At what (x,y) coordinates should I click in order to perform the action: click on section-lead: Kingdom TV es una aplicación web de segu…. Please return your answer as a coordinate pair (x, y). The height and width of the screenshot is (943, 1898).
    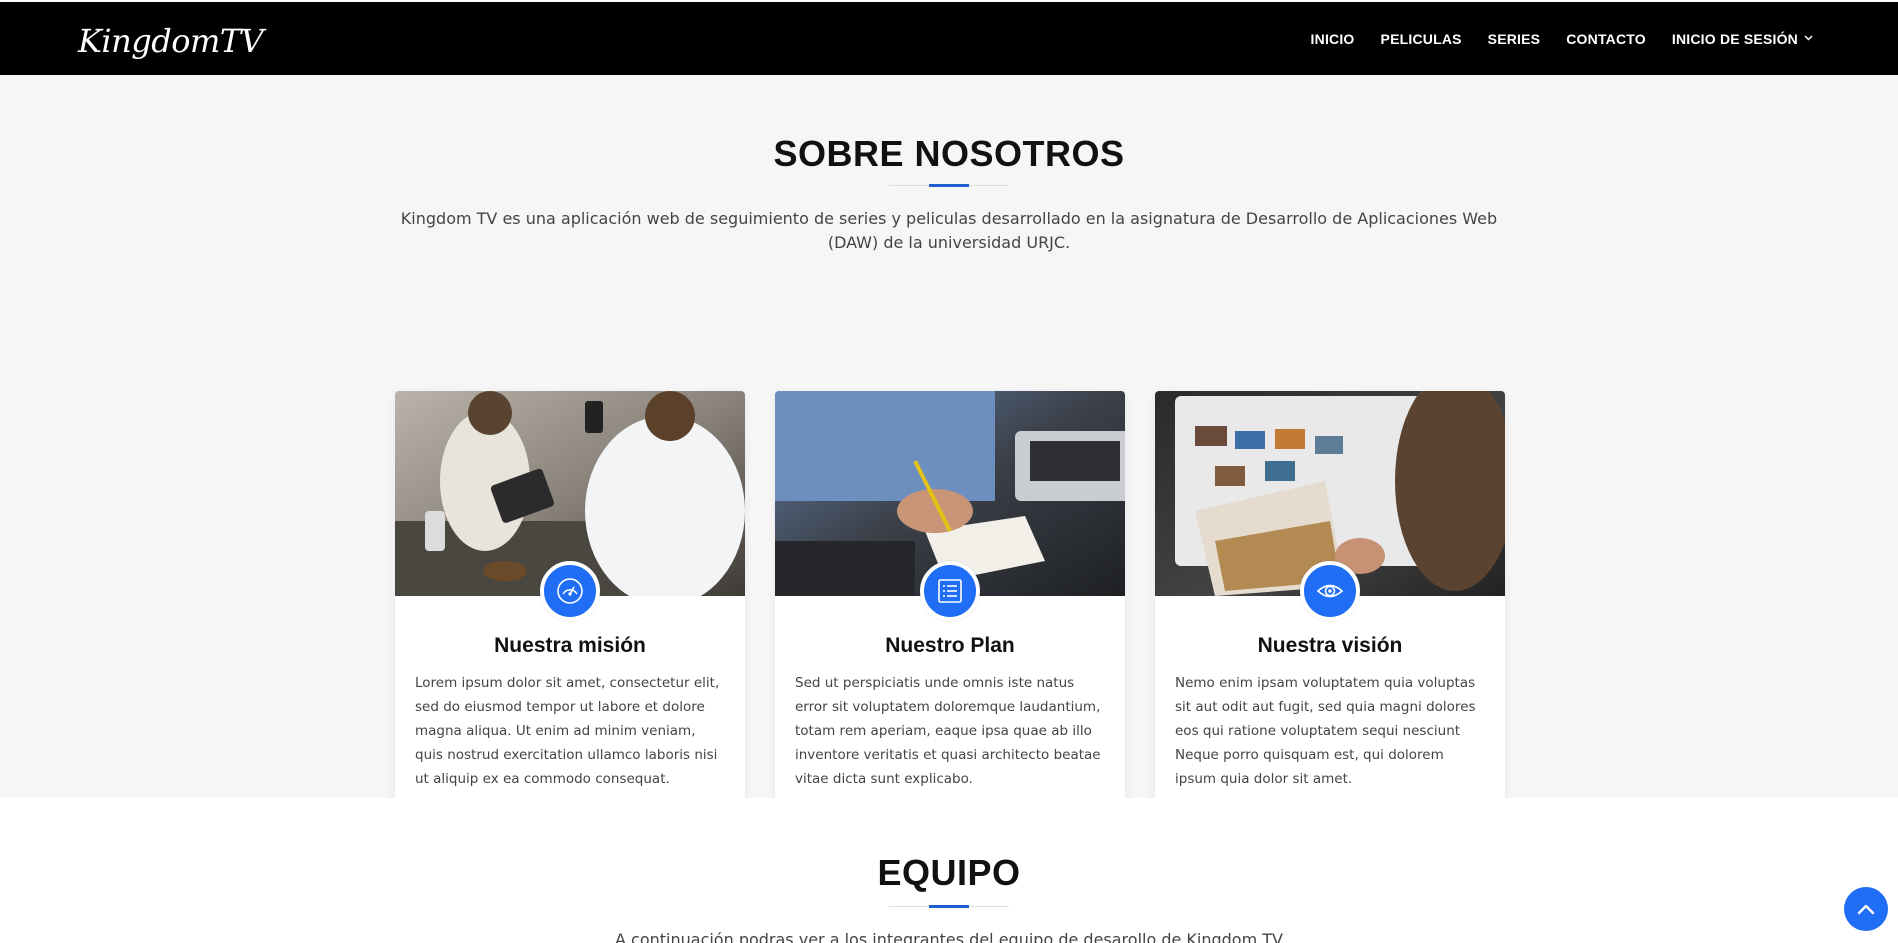
    Looking at the image, I should click on (949, 230).